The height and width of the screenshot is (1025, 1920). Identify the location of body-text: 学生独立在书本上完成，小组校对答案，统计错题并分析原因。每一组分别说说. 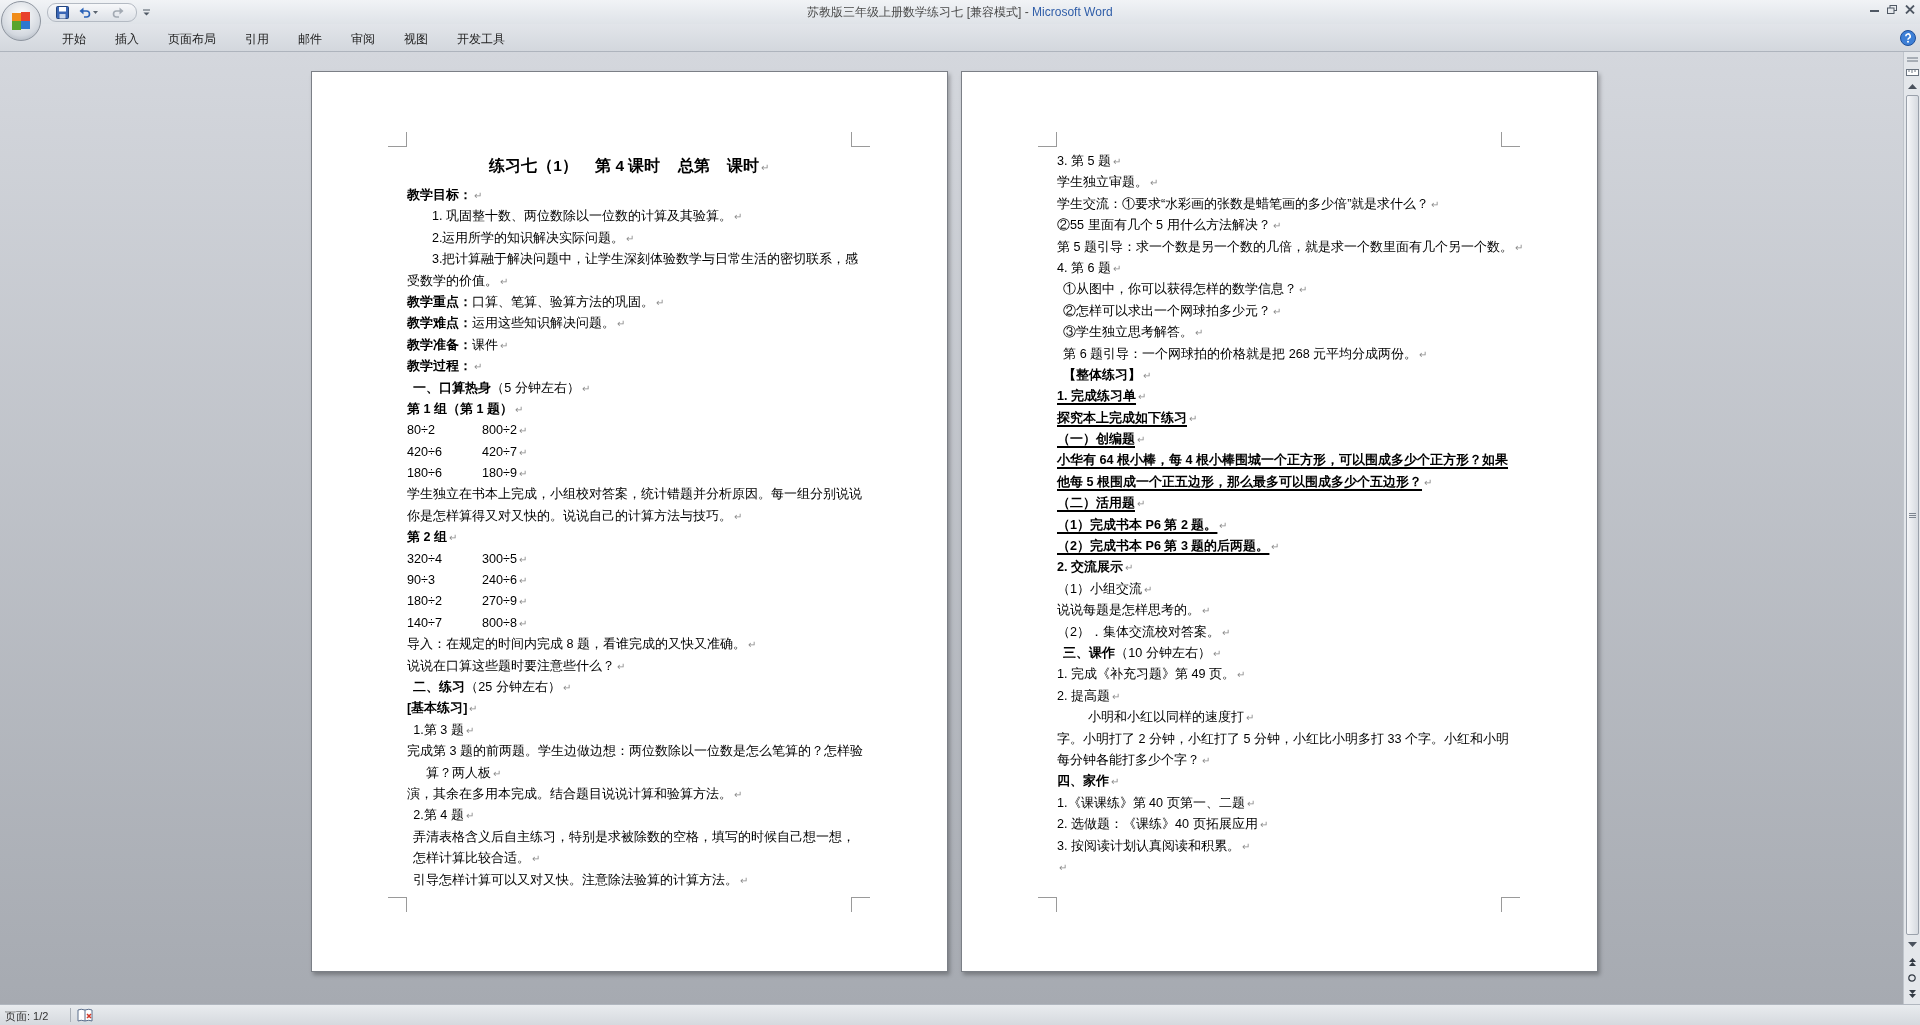
(634, 495).